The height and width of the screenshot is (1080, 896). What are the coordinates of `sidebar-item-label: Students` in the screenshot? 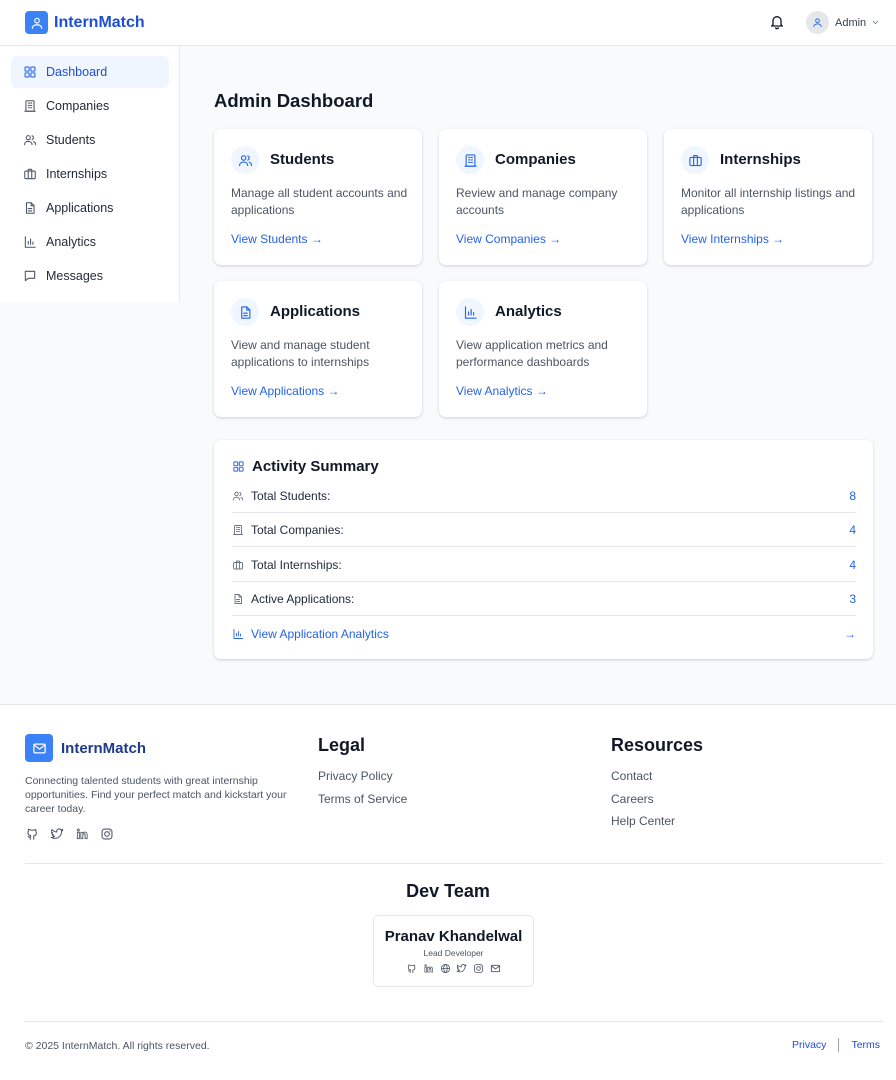 It's located at (71, 140).